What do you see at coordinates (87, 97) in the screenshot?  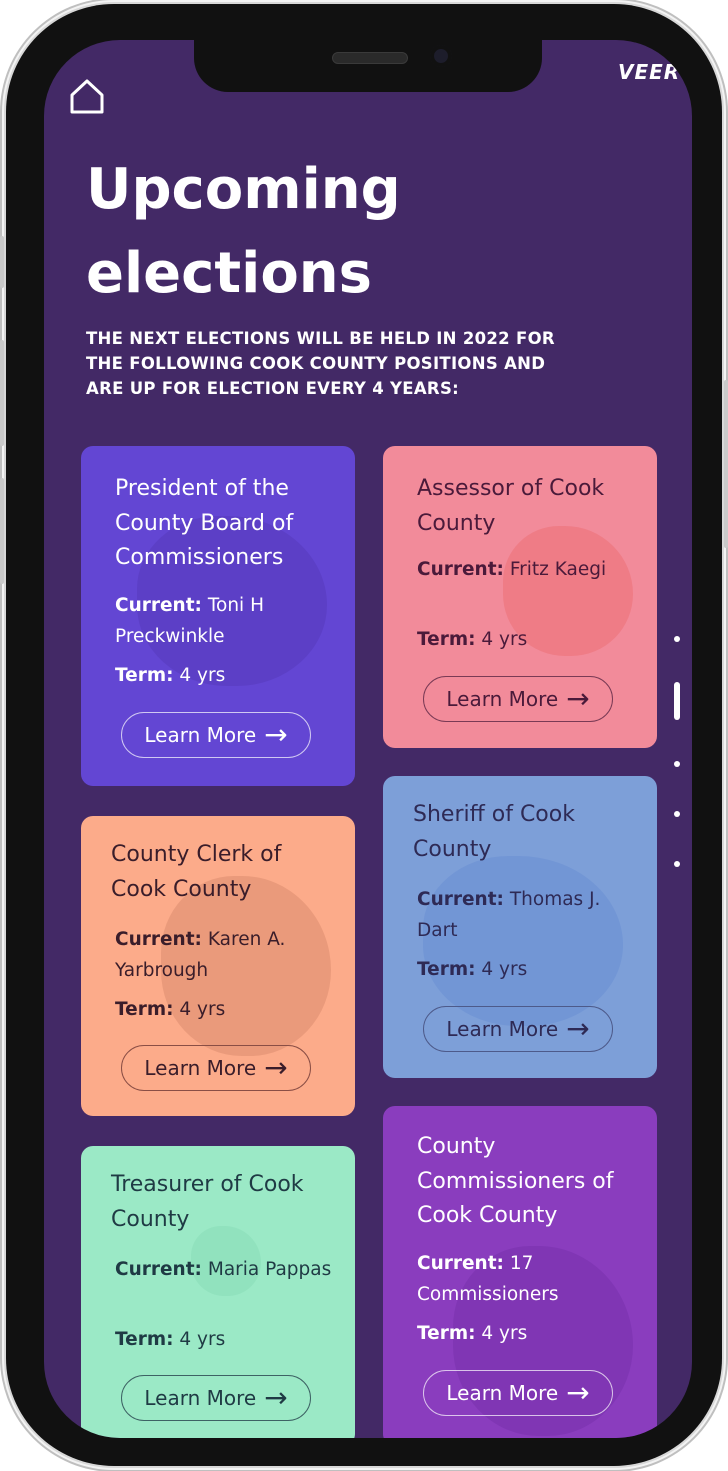 I see `home-icon` at bounding box center [87, 97].